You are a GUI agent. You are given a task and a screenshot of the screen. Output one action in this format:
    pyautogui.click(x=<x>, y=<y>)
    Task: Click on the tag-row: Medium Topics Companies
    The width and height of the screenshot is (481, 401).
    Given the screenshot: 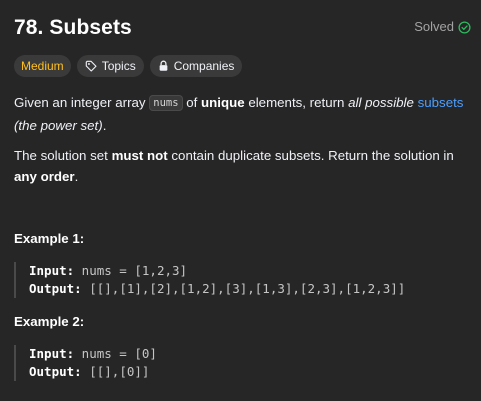 What is the action you would take?
    pyautogui.click(x=128, y=66)
    